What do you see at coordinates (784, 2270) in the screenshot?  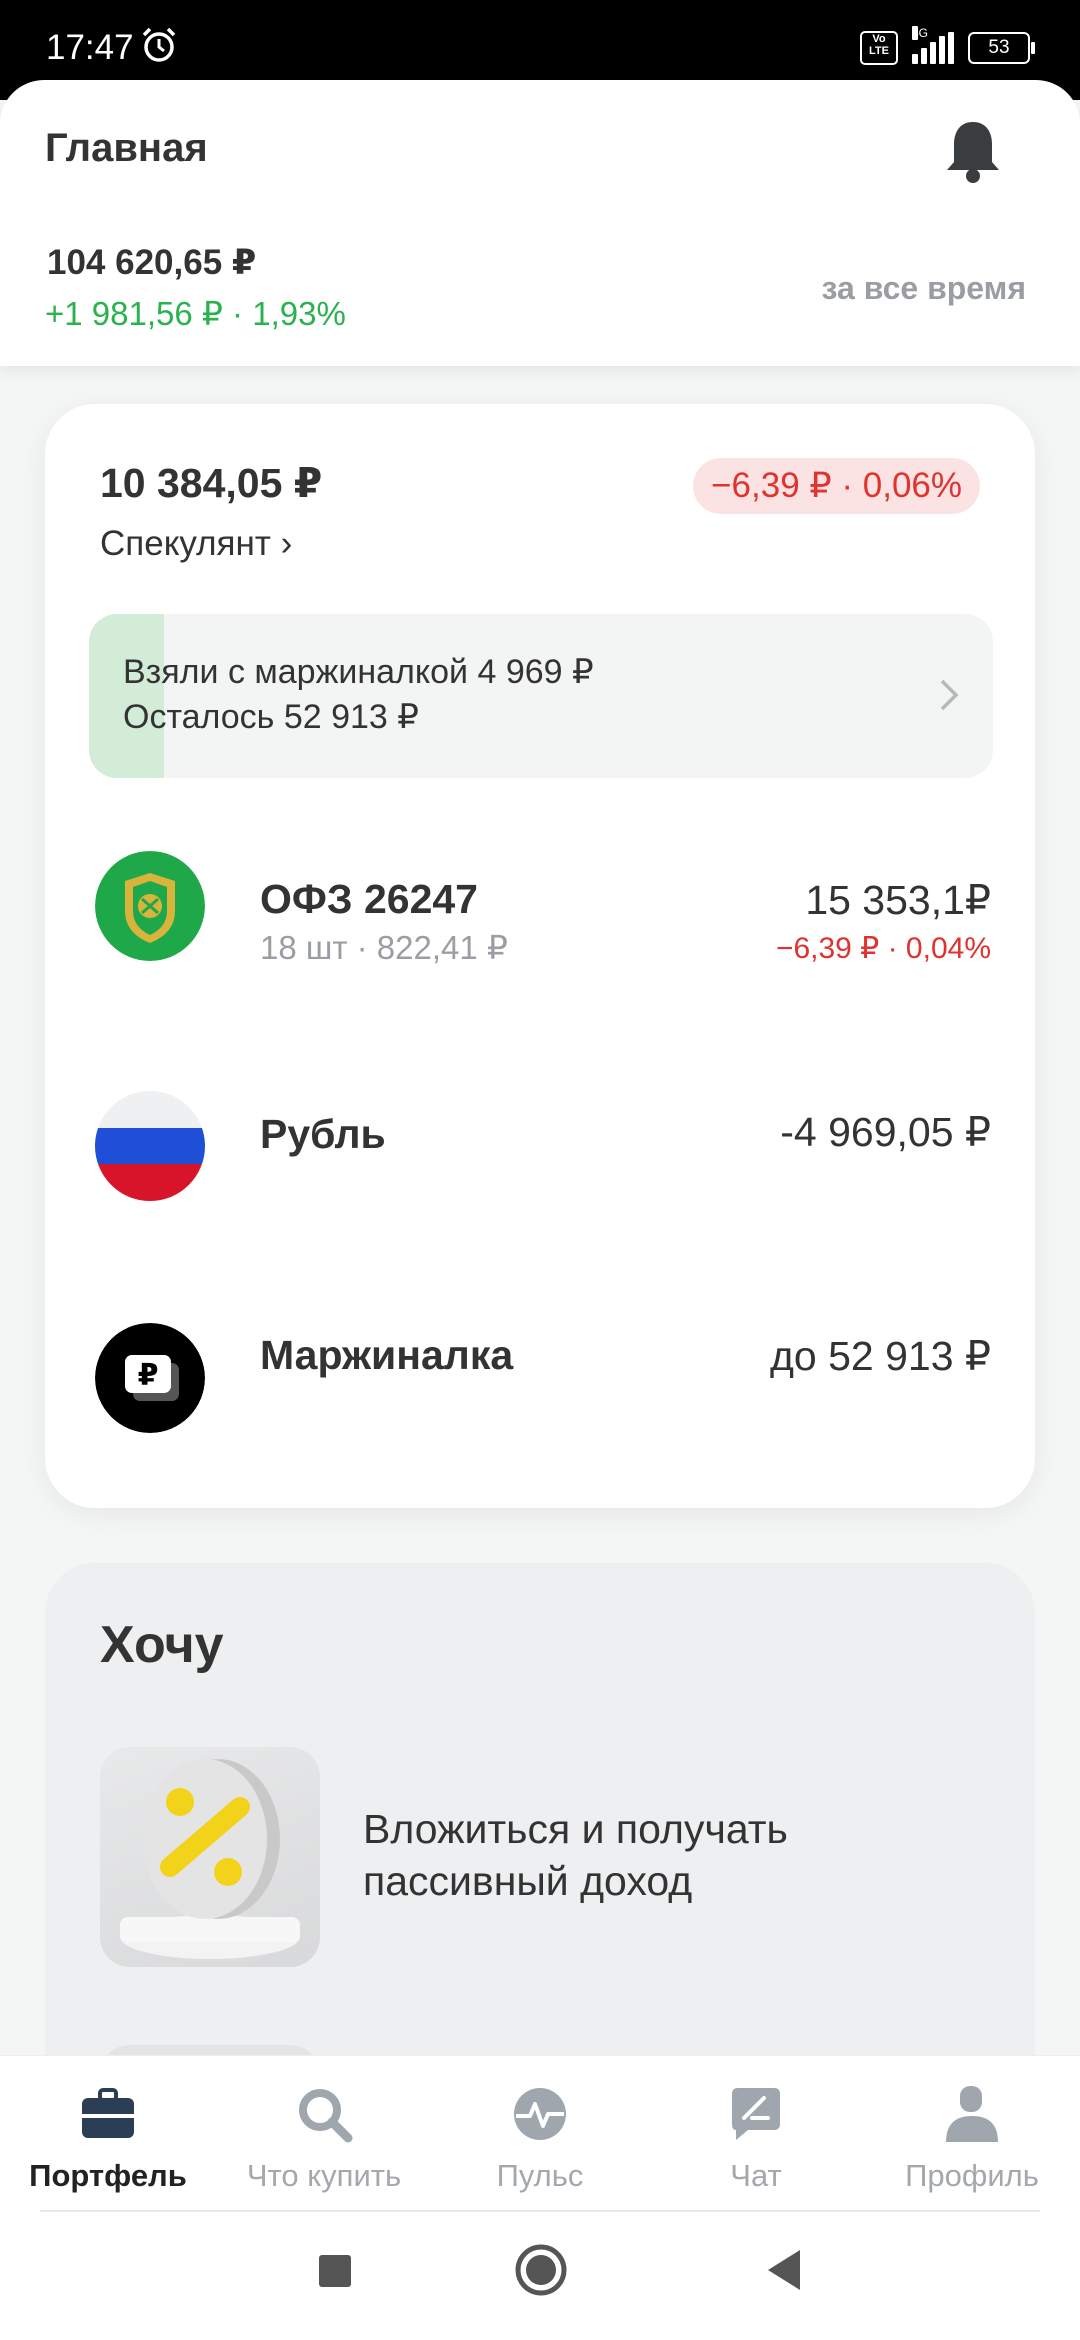 I see `back-button-icon` at bounding box center [784, 2270].